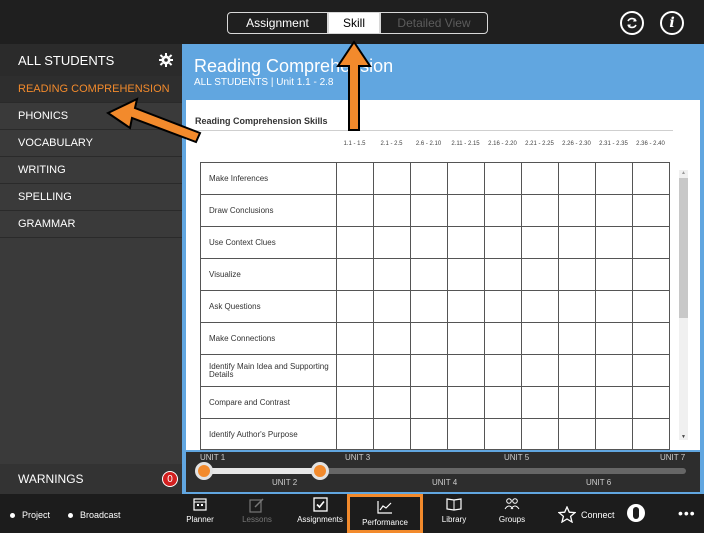 Image resolution: width=704 pixels, height=533 pixels. I want to click on tab-detailed-view: Detailed View, so click(434, 23).